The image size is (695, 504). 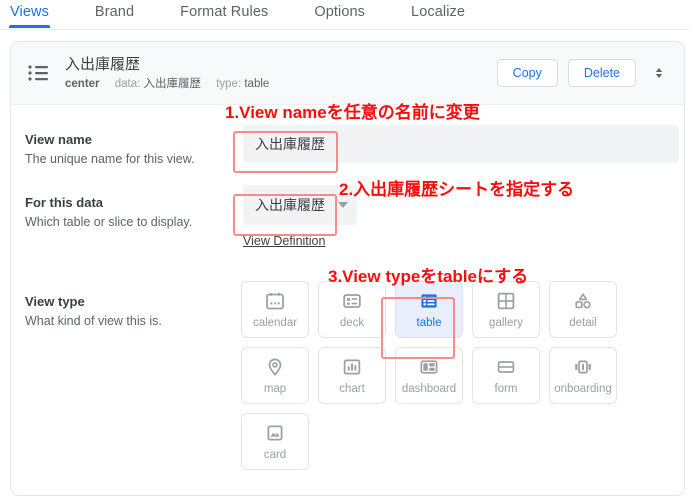 I want to click on calendar-icon, so click(x=275, y=301).